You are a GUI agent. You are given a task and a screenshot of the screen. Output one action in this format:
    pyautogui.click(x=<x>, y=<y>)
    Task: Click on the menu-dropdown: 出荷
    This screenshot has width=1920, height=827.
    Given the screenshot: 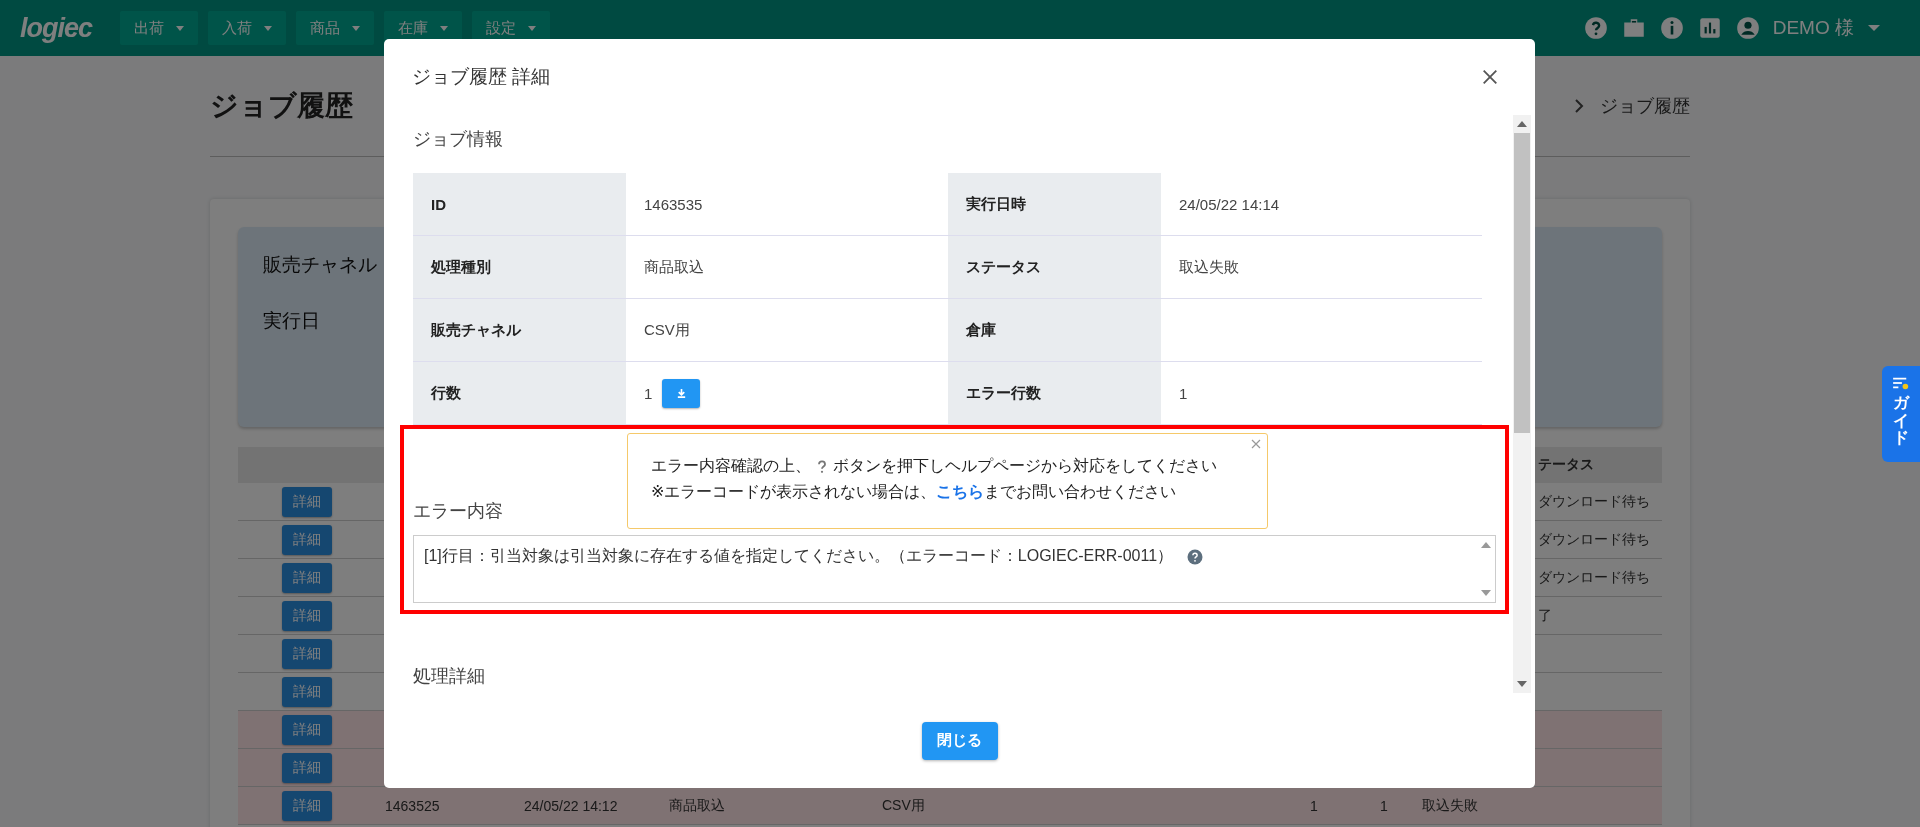 What is the action you would take?
    pyautogui.click(x=159, y=28)
    